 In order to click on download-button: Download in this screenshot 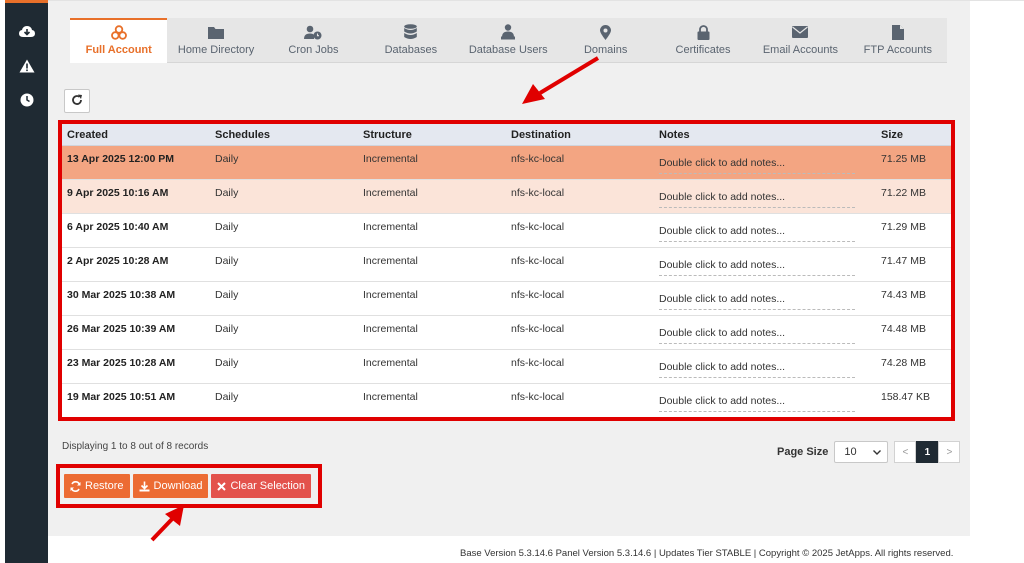, I will do `click(170, 486)`.